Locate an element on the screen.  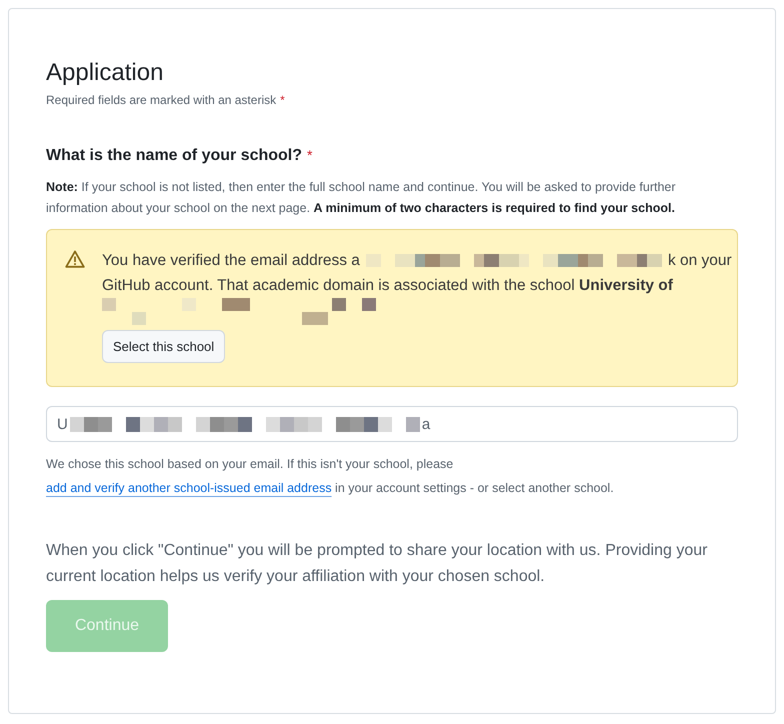
form-title: Application is located at coordinates (105, 73).